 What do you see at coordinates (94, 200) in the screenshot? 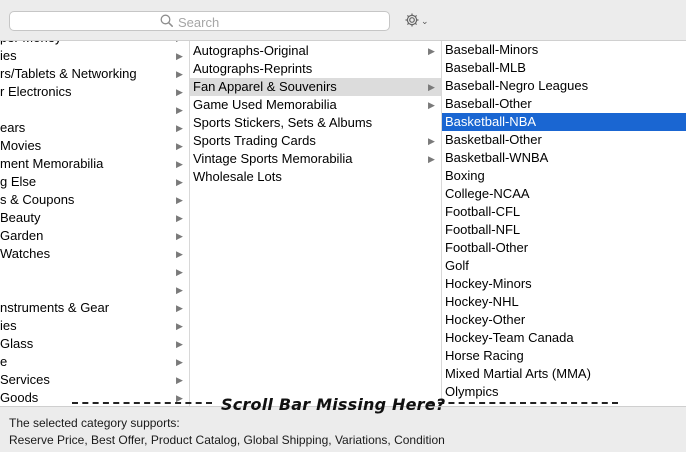
I see `category-item: s & Coupons ▶` at bounding box center [94, 200].